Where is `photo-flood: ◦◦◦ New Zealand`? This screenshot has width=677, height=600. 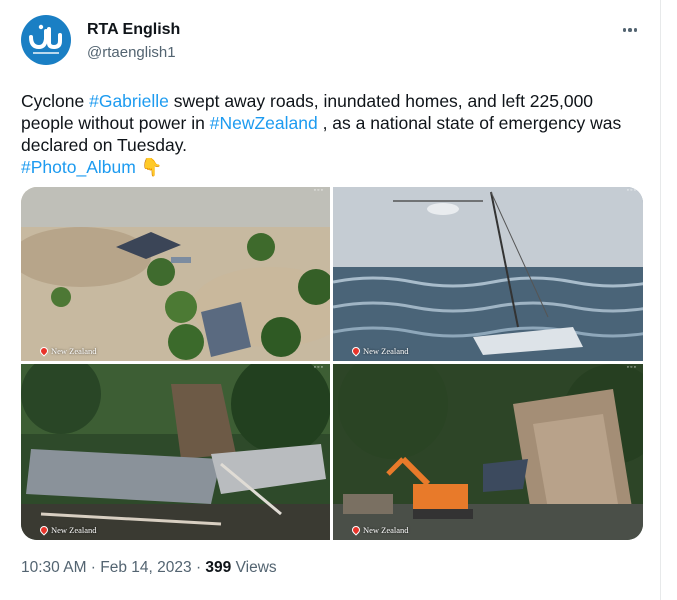 photo-flood: ◦◦◦ New Zealand is located at coordinates (175, 274).